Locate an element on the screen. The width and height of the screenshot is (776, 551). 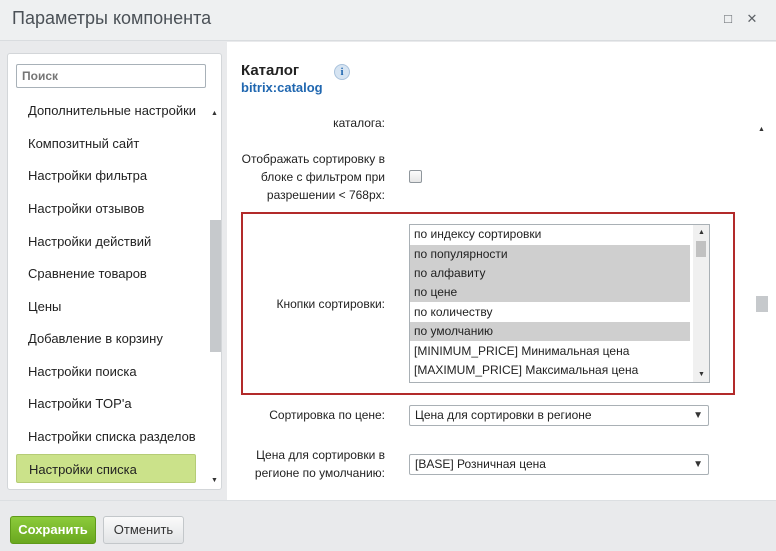
sidebar-item-top-settings: Настройки TOP'а is located at coordinates (106, 403).